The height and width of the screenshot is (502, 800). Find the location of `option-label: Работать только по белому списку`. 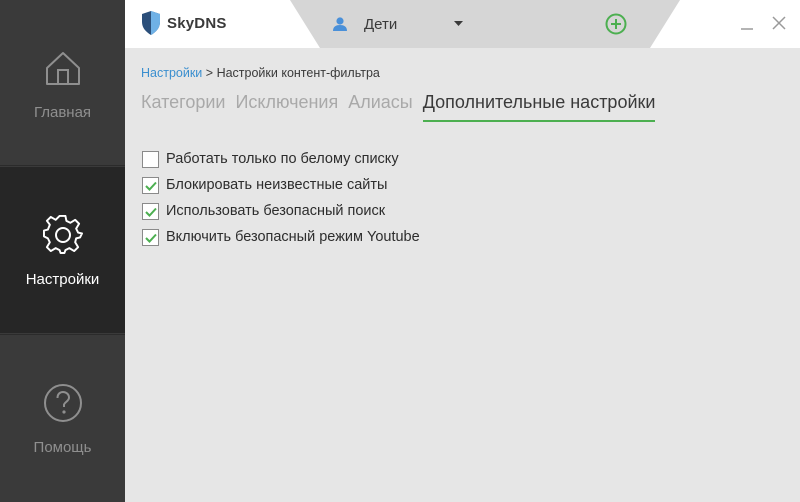

option-label: Работать только по белому списку is located at coordinates (282, 159).